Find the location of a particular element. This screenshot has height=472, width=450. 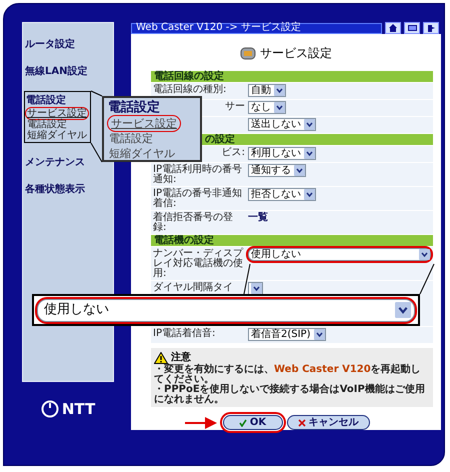

field-label: ダイヤル間隔タイ is located at coordinates (193, 287).